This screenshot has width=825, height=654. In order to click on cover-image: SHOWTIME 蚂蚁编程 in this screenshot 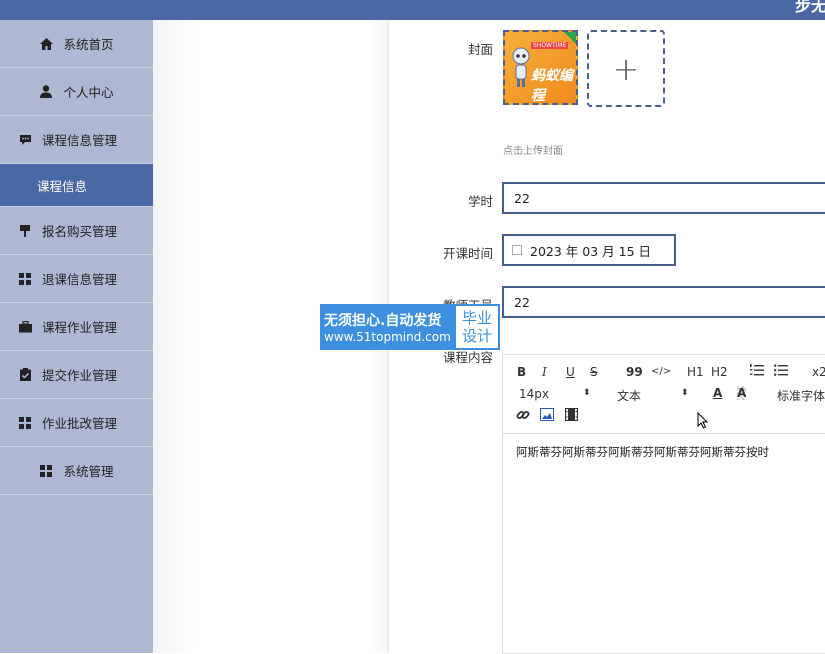, I will do `click(540, 67)`.